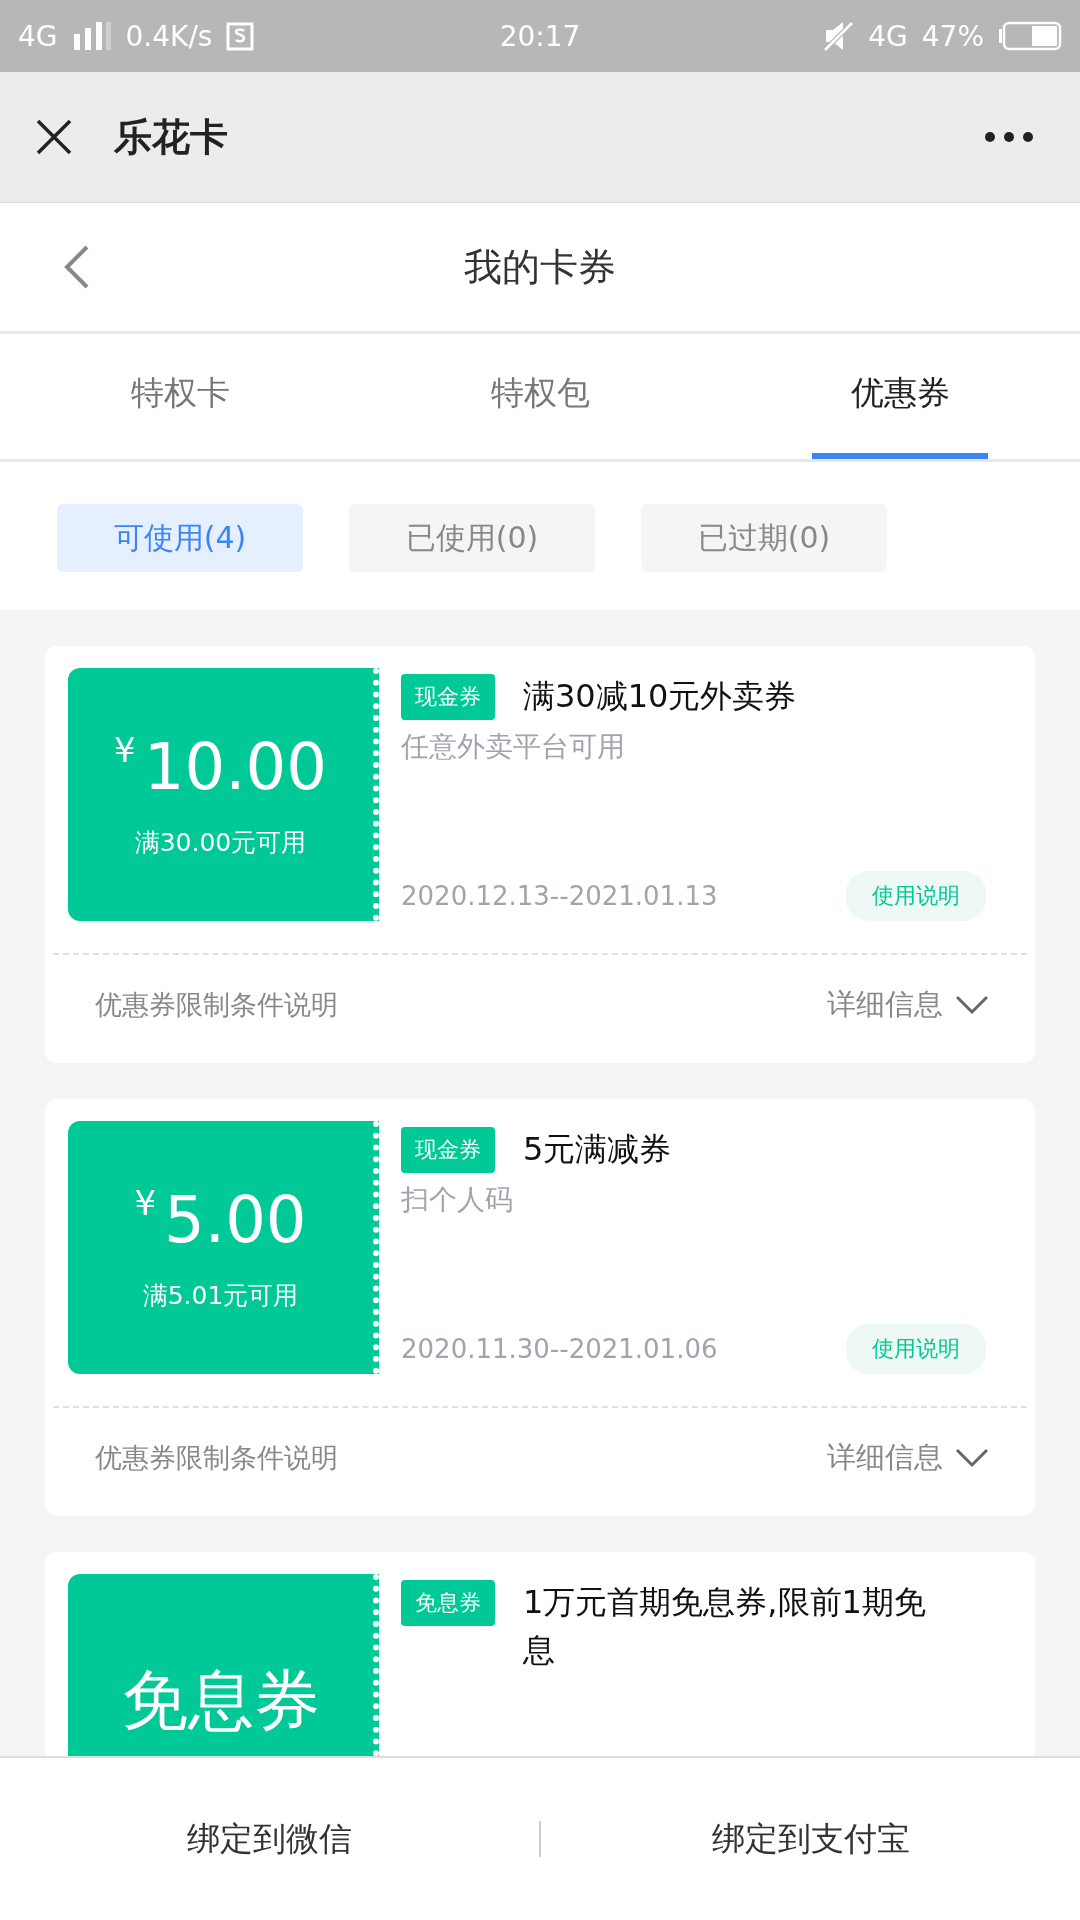 Image resolution: width=1080 pixels, height=1920 pixels. What do you see at coordinates (764, 538) in the screenshot?
I see `filter-chip: 已过期(0)` at bounding box center [764, 538].